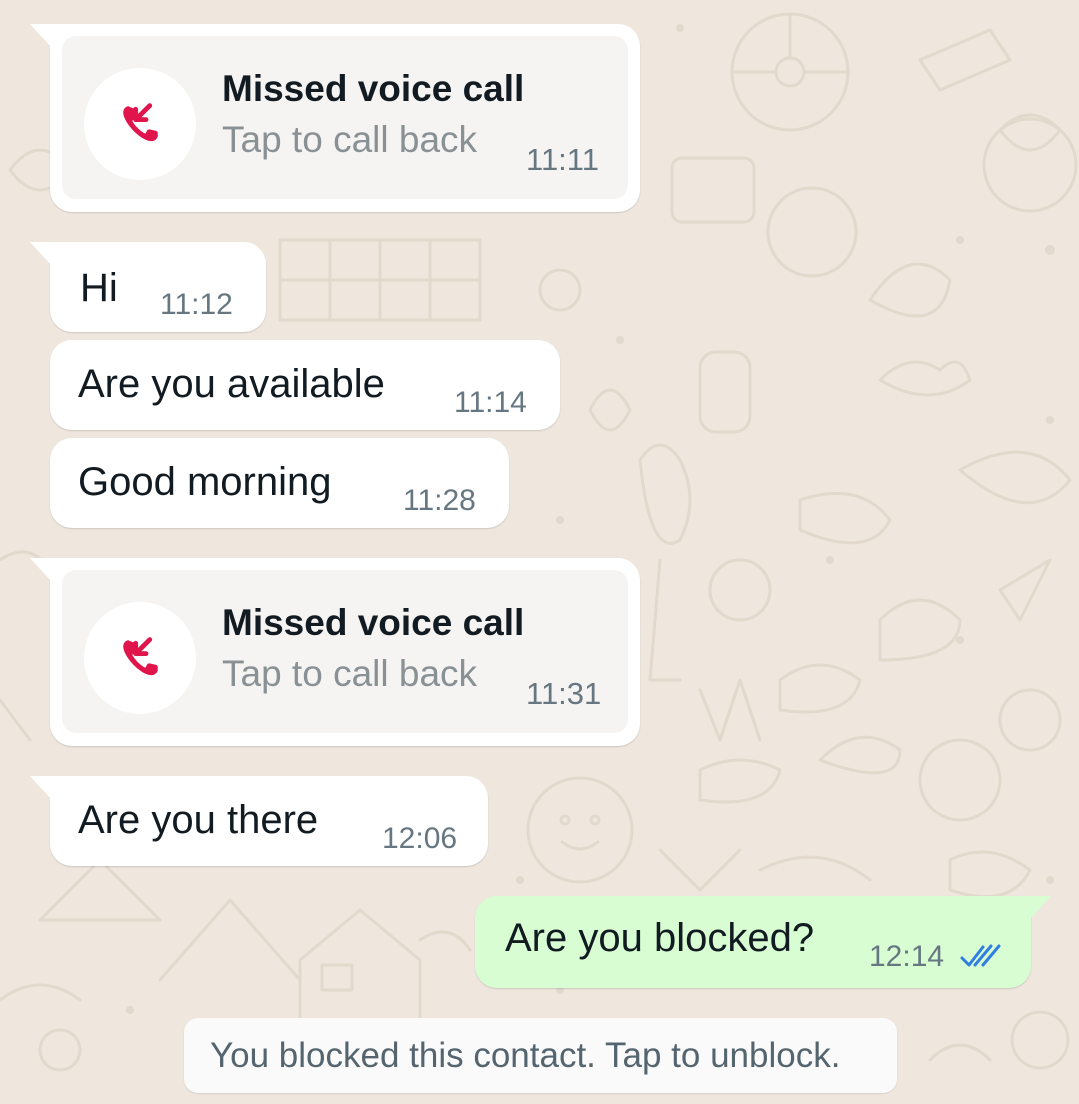 This screenshot has height=1104, width=1079. I want to click on double-check-icon, so click(980, 955).